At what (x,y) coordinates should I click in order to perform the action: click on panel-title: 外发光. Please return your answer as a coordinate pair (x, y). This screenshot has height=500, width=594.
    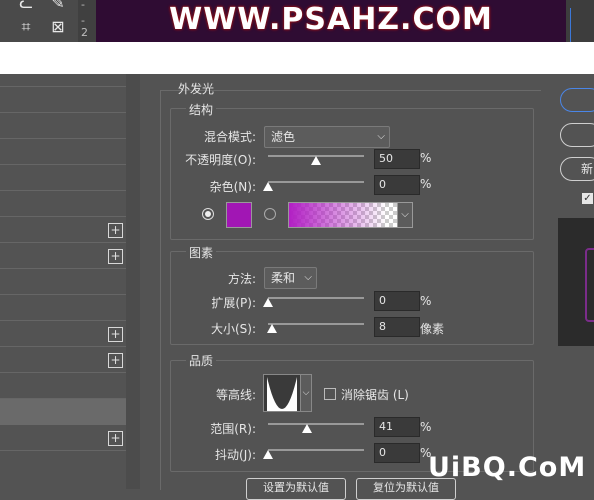
    Looking at the image, I should click on (196, 89).